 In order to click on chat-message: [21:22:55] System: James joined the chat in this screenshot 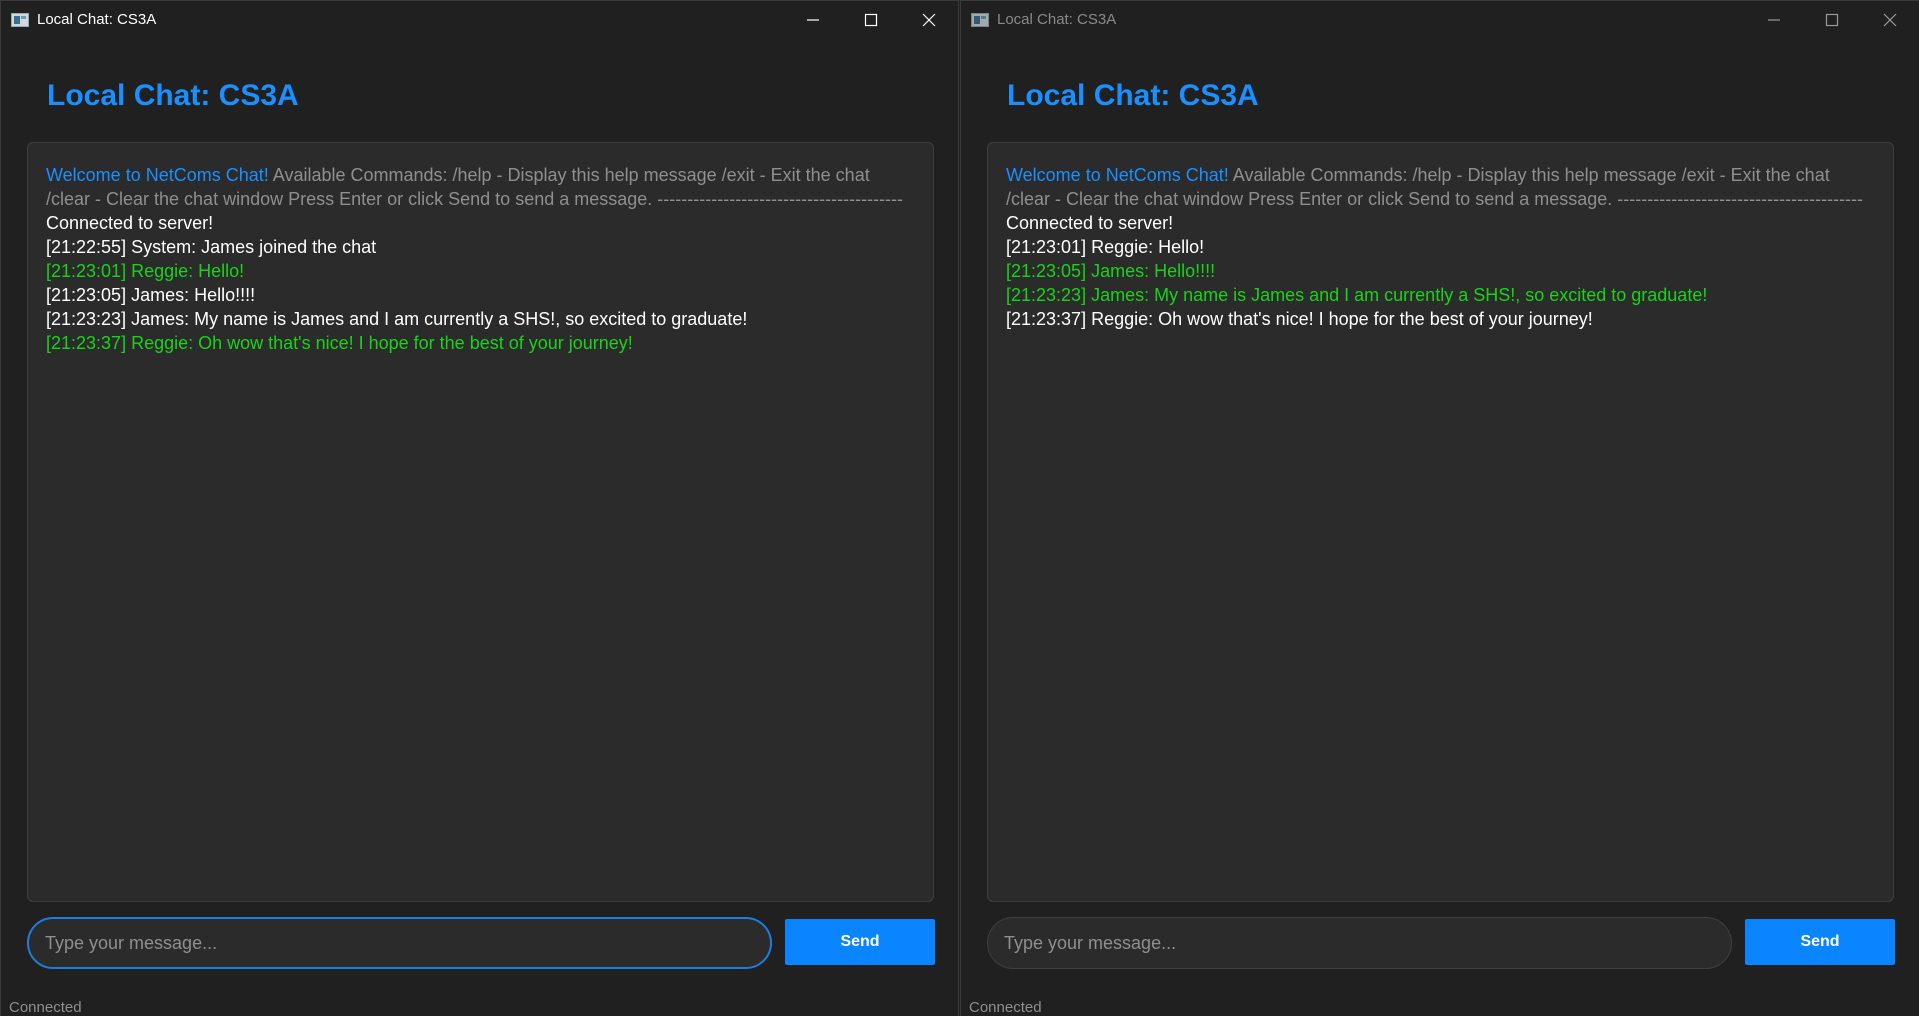, I will do `click(211, 247)`.